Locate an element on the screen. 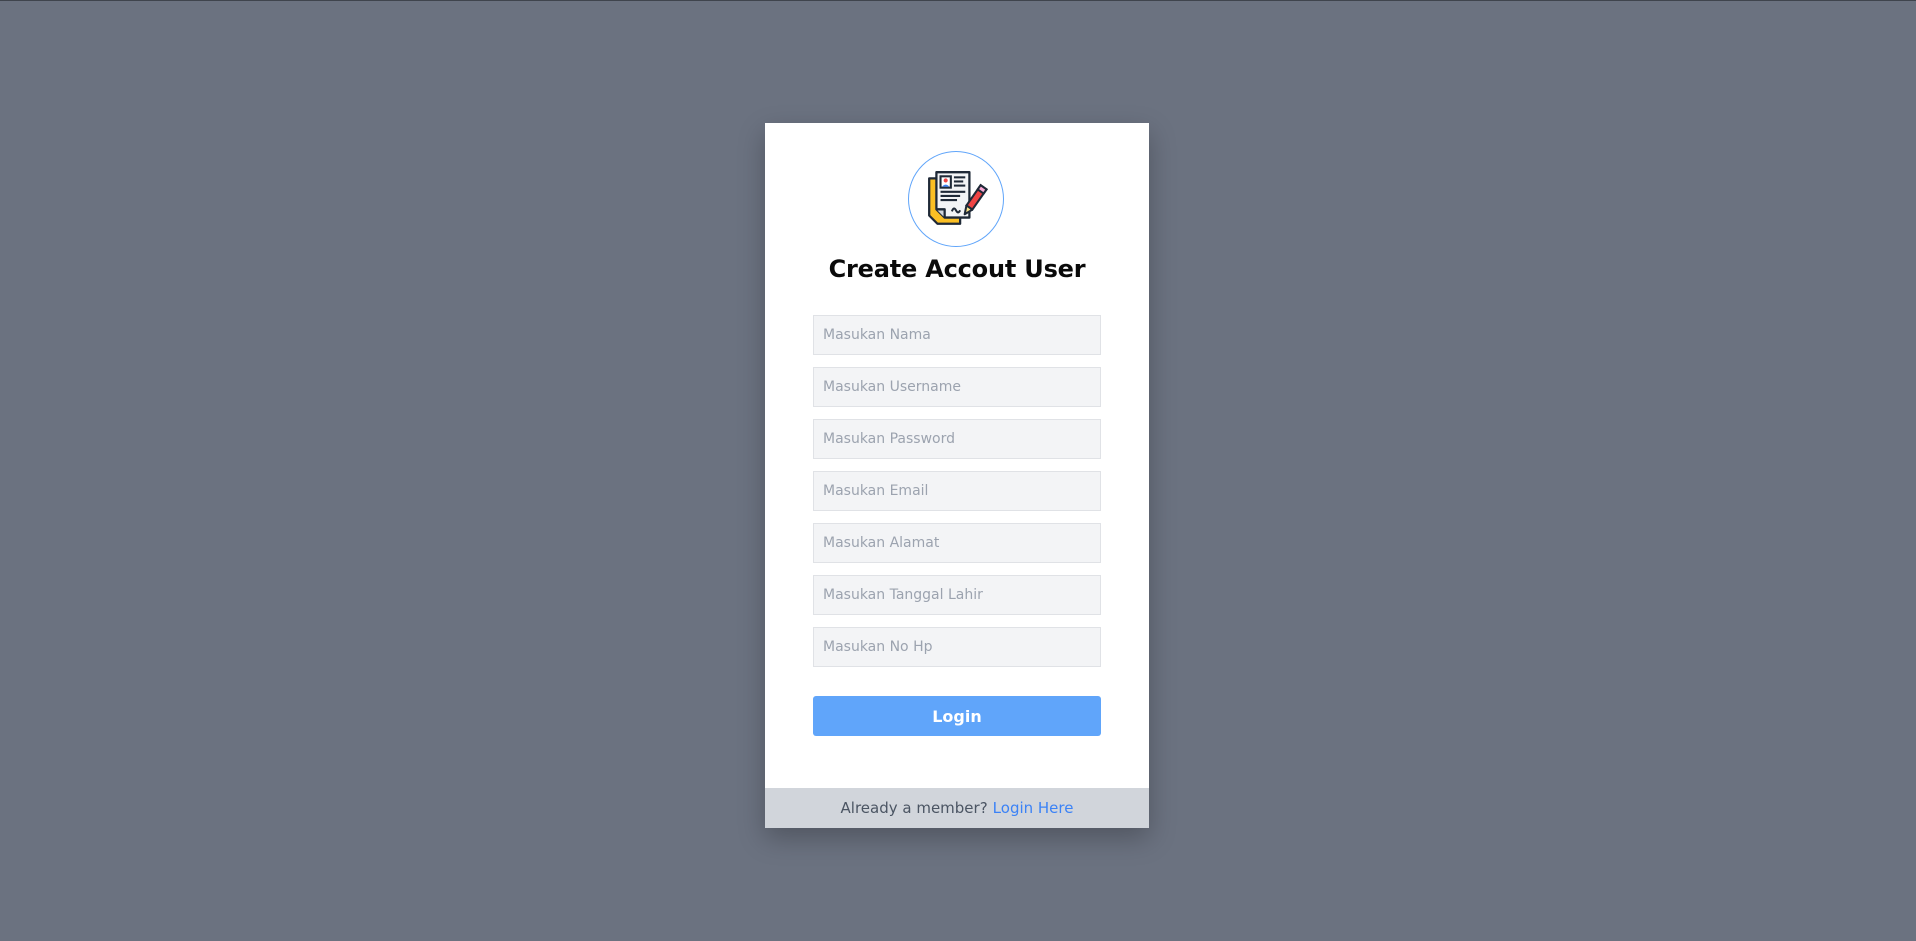 This screenshot has width=1916, height=941. password-field is located at coordinates (957, 439).